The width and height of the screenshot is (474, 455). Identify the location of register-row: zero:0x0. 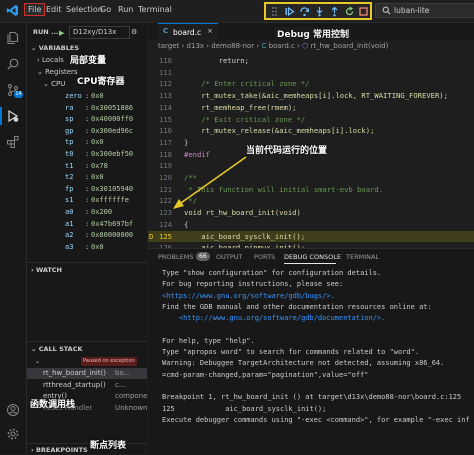
(87, 96).